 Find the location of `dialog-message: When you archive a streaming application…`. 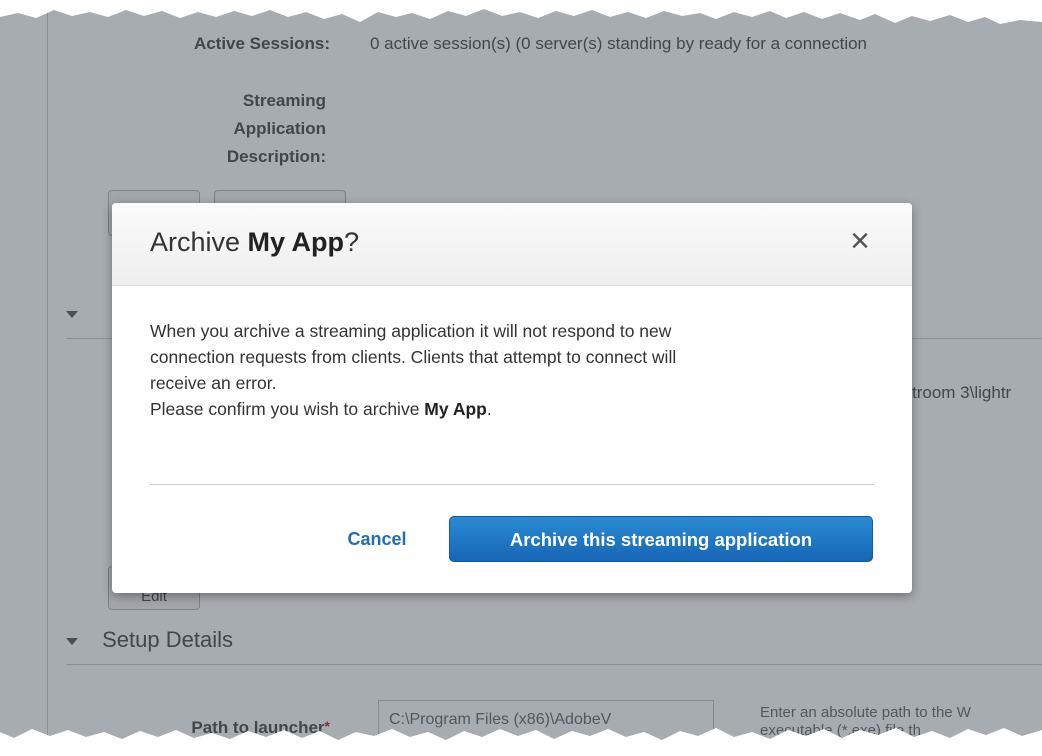

dialog-message: When you archive a streaming application… is located at coordinates (515, 370).